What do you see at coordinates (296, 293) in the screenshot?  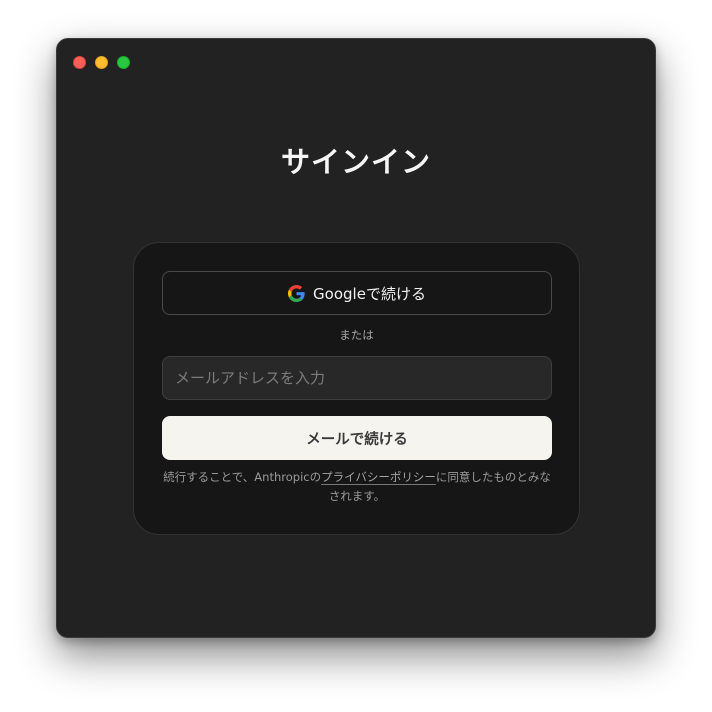 I see `google-icon` at bounding box center [296, 293].